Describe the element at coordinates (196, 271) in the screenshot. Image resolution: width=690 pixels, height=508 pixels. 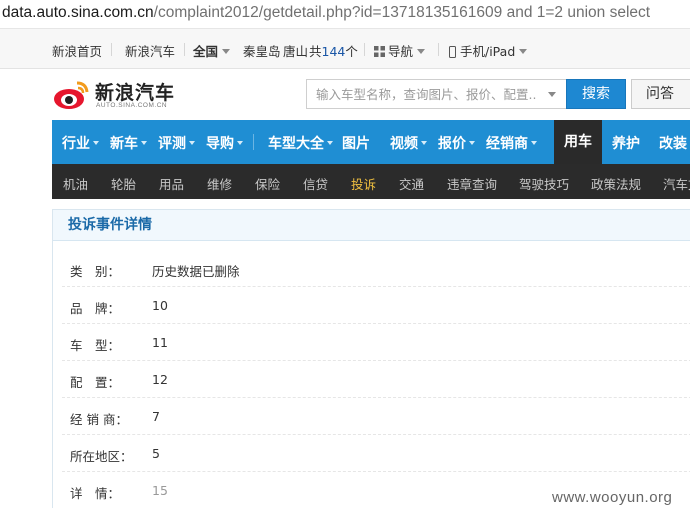
I see `row-value: 历史数据已删除` at that location.